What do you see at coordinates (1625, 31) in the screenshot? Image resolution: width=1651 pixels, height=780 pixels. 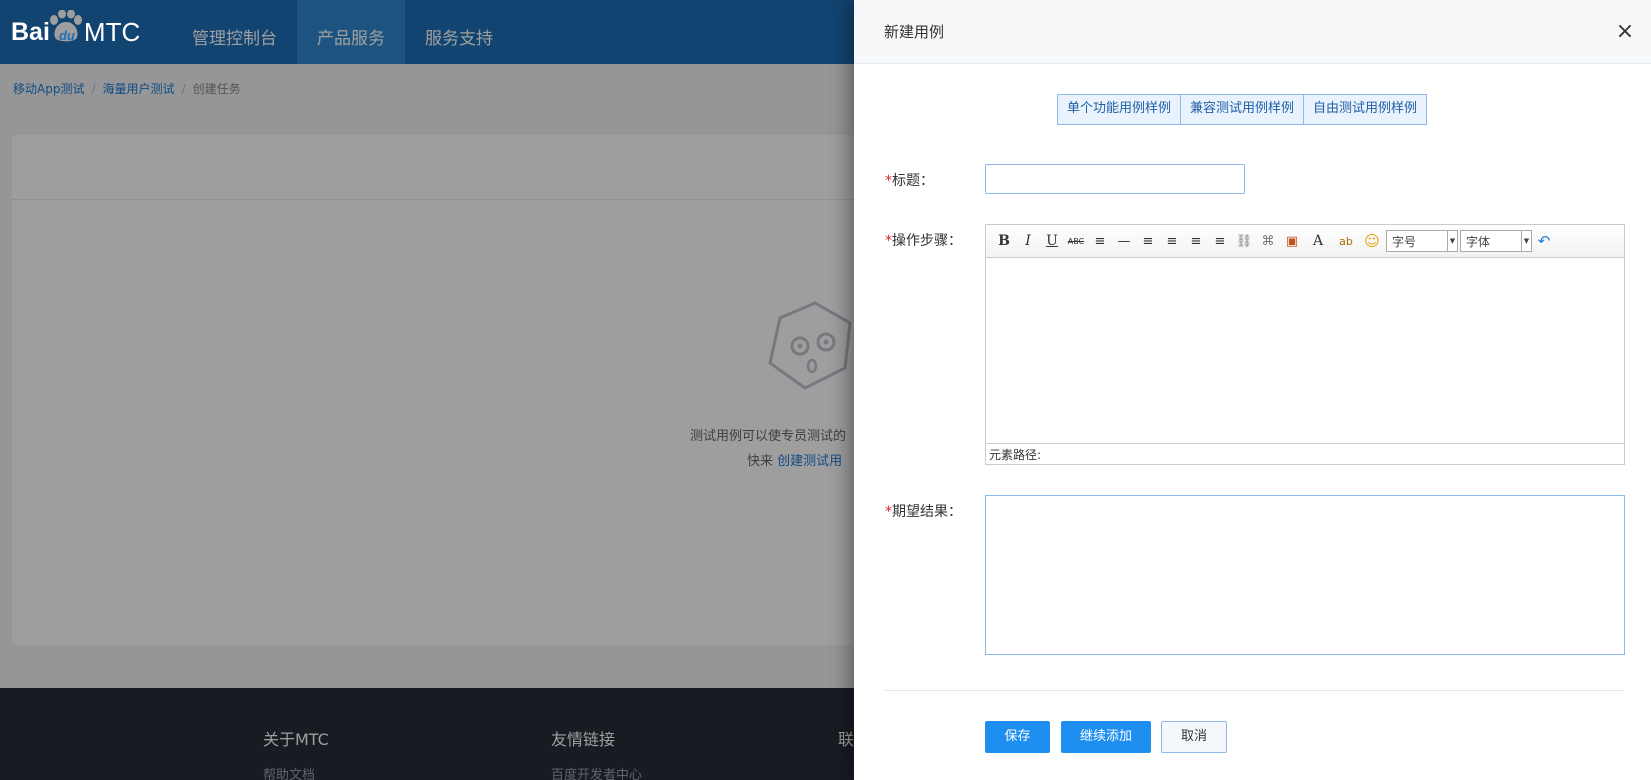 I see `close-icon: ×` at bounding box center [1625, 31].